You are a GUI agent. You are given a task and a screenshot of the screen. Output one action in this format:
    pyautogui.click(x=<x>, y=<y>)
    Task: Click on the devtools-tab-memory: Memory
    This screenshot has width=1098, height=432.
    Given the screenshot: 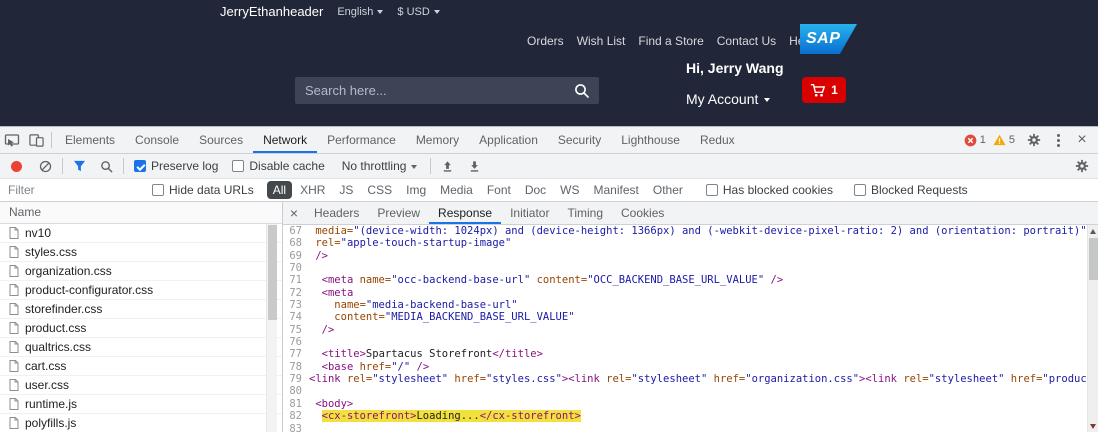 What is the action you would take?
    pyautogui.click(x=437, y=140)
    